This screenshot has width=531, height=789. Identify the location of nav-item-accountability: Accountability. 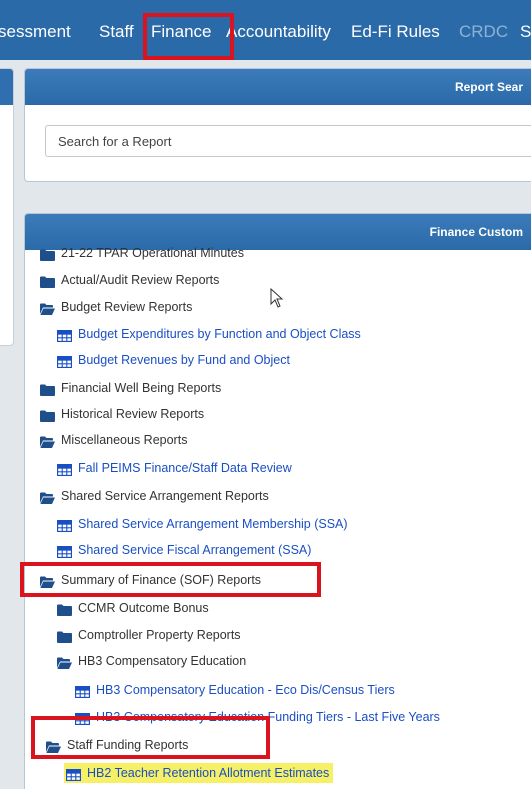
(278, 32).